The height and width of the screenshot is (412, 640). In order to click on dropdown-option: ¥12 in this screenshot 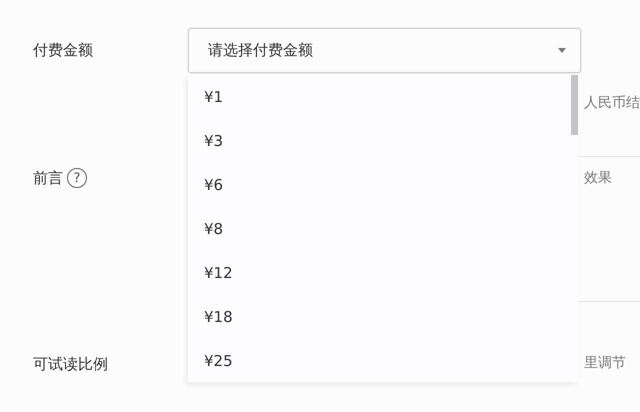, I will do `click(379, 273)`.